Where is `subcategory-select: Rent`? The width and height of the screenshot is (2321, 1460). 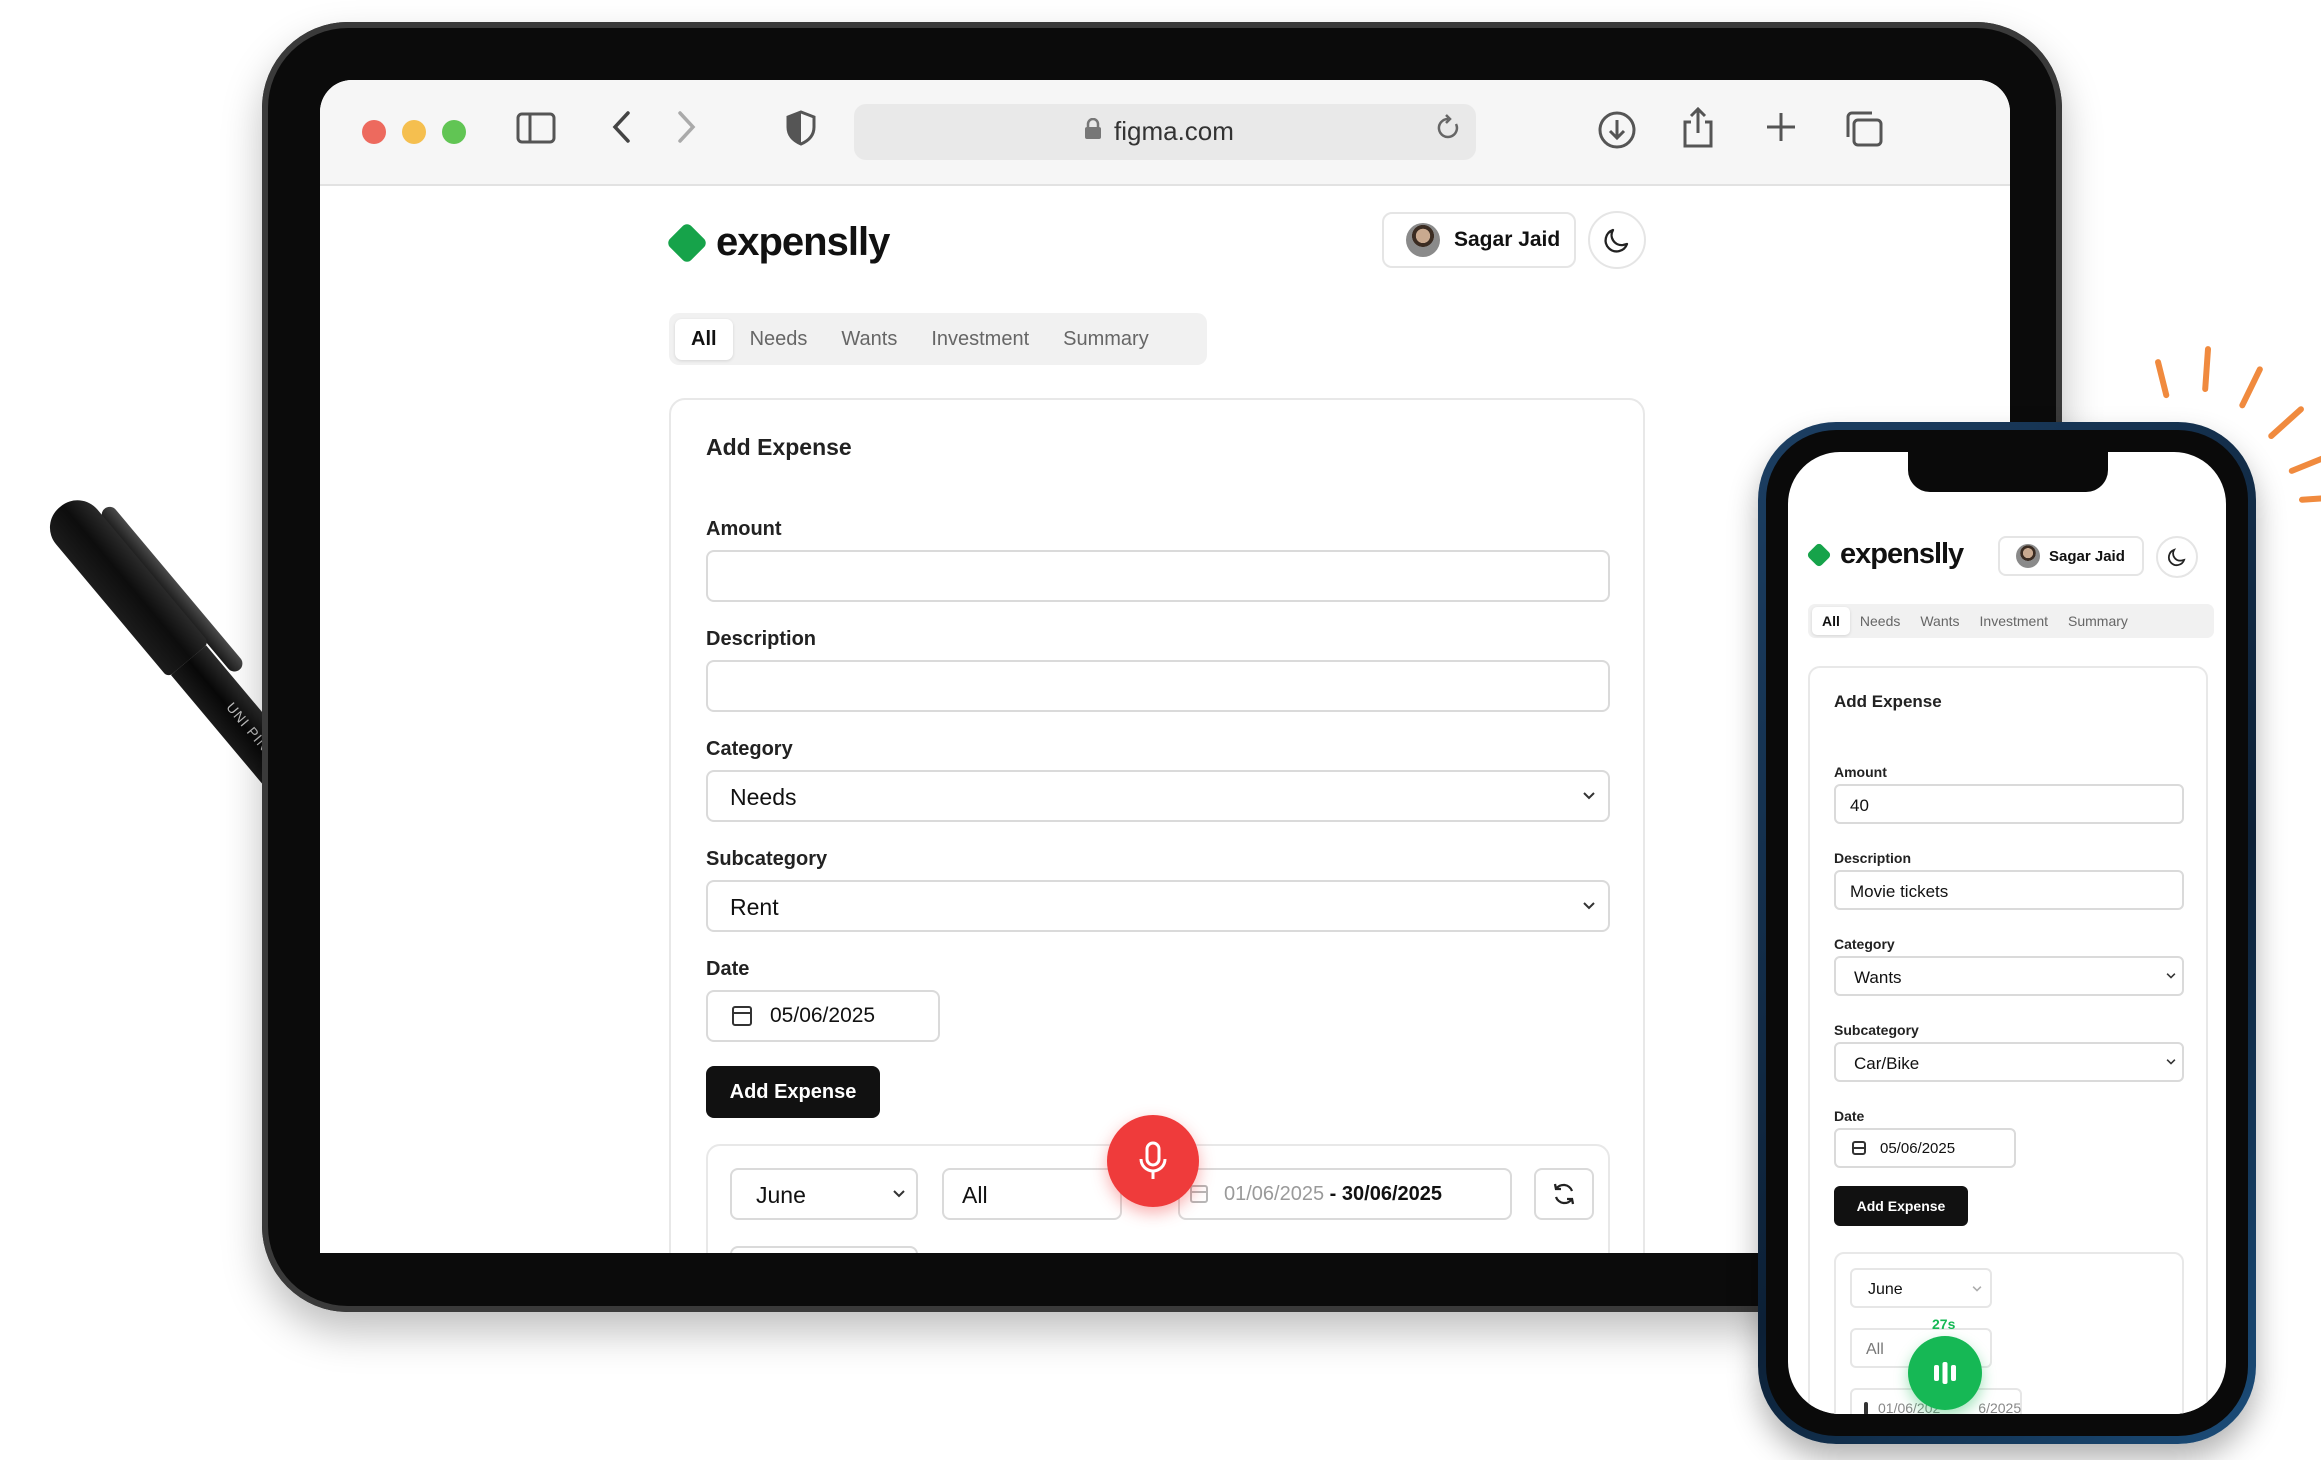
subcategory-select: Rent is located at coordinates (1158, 906).